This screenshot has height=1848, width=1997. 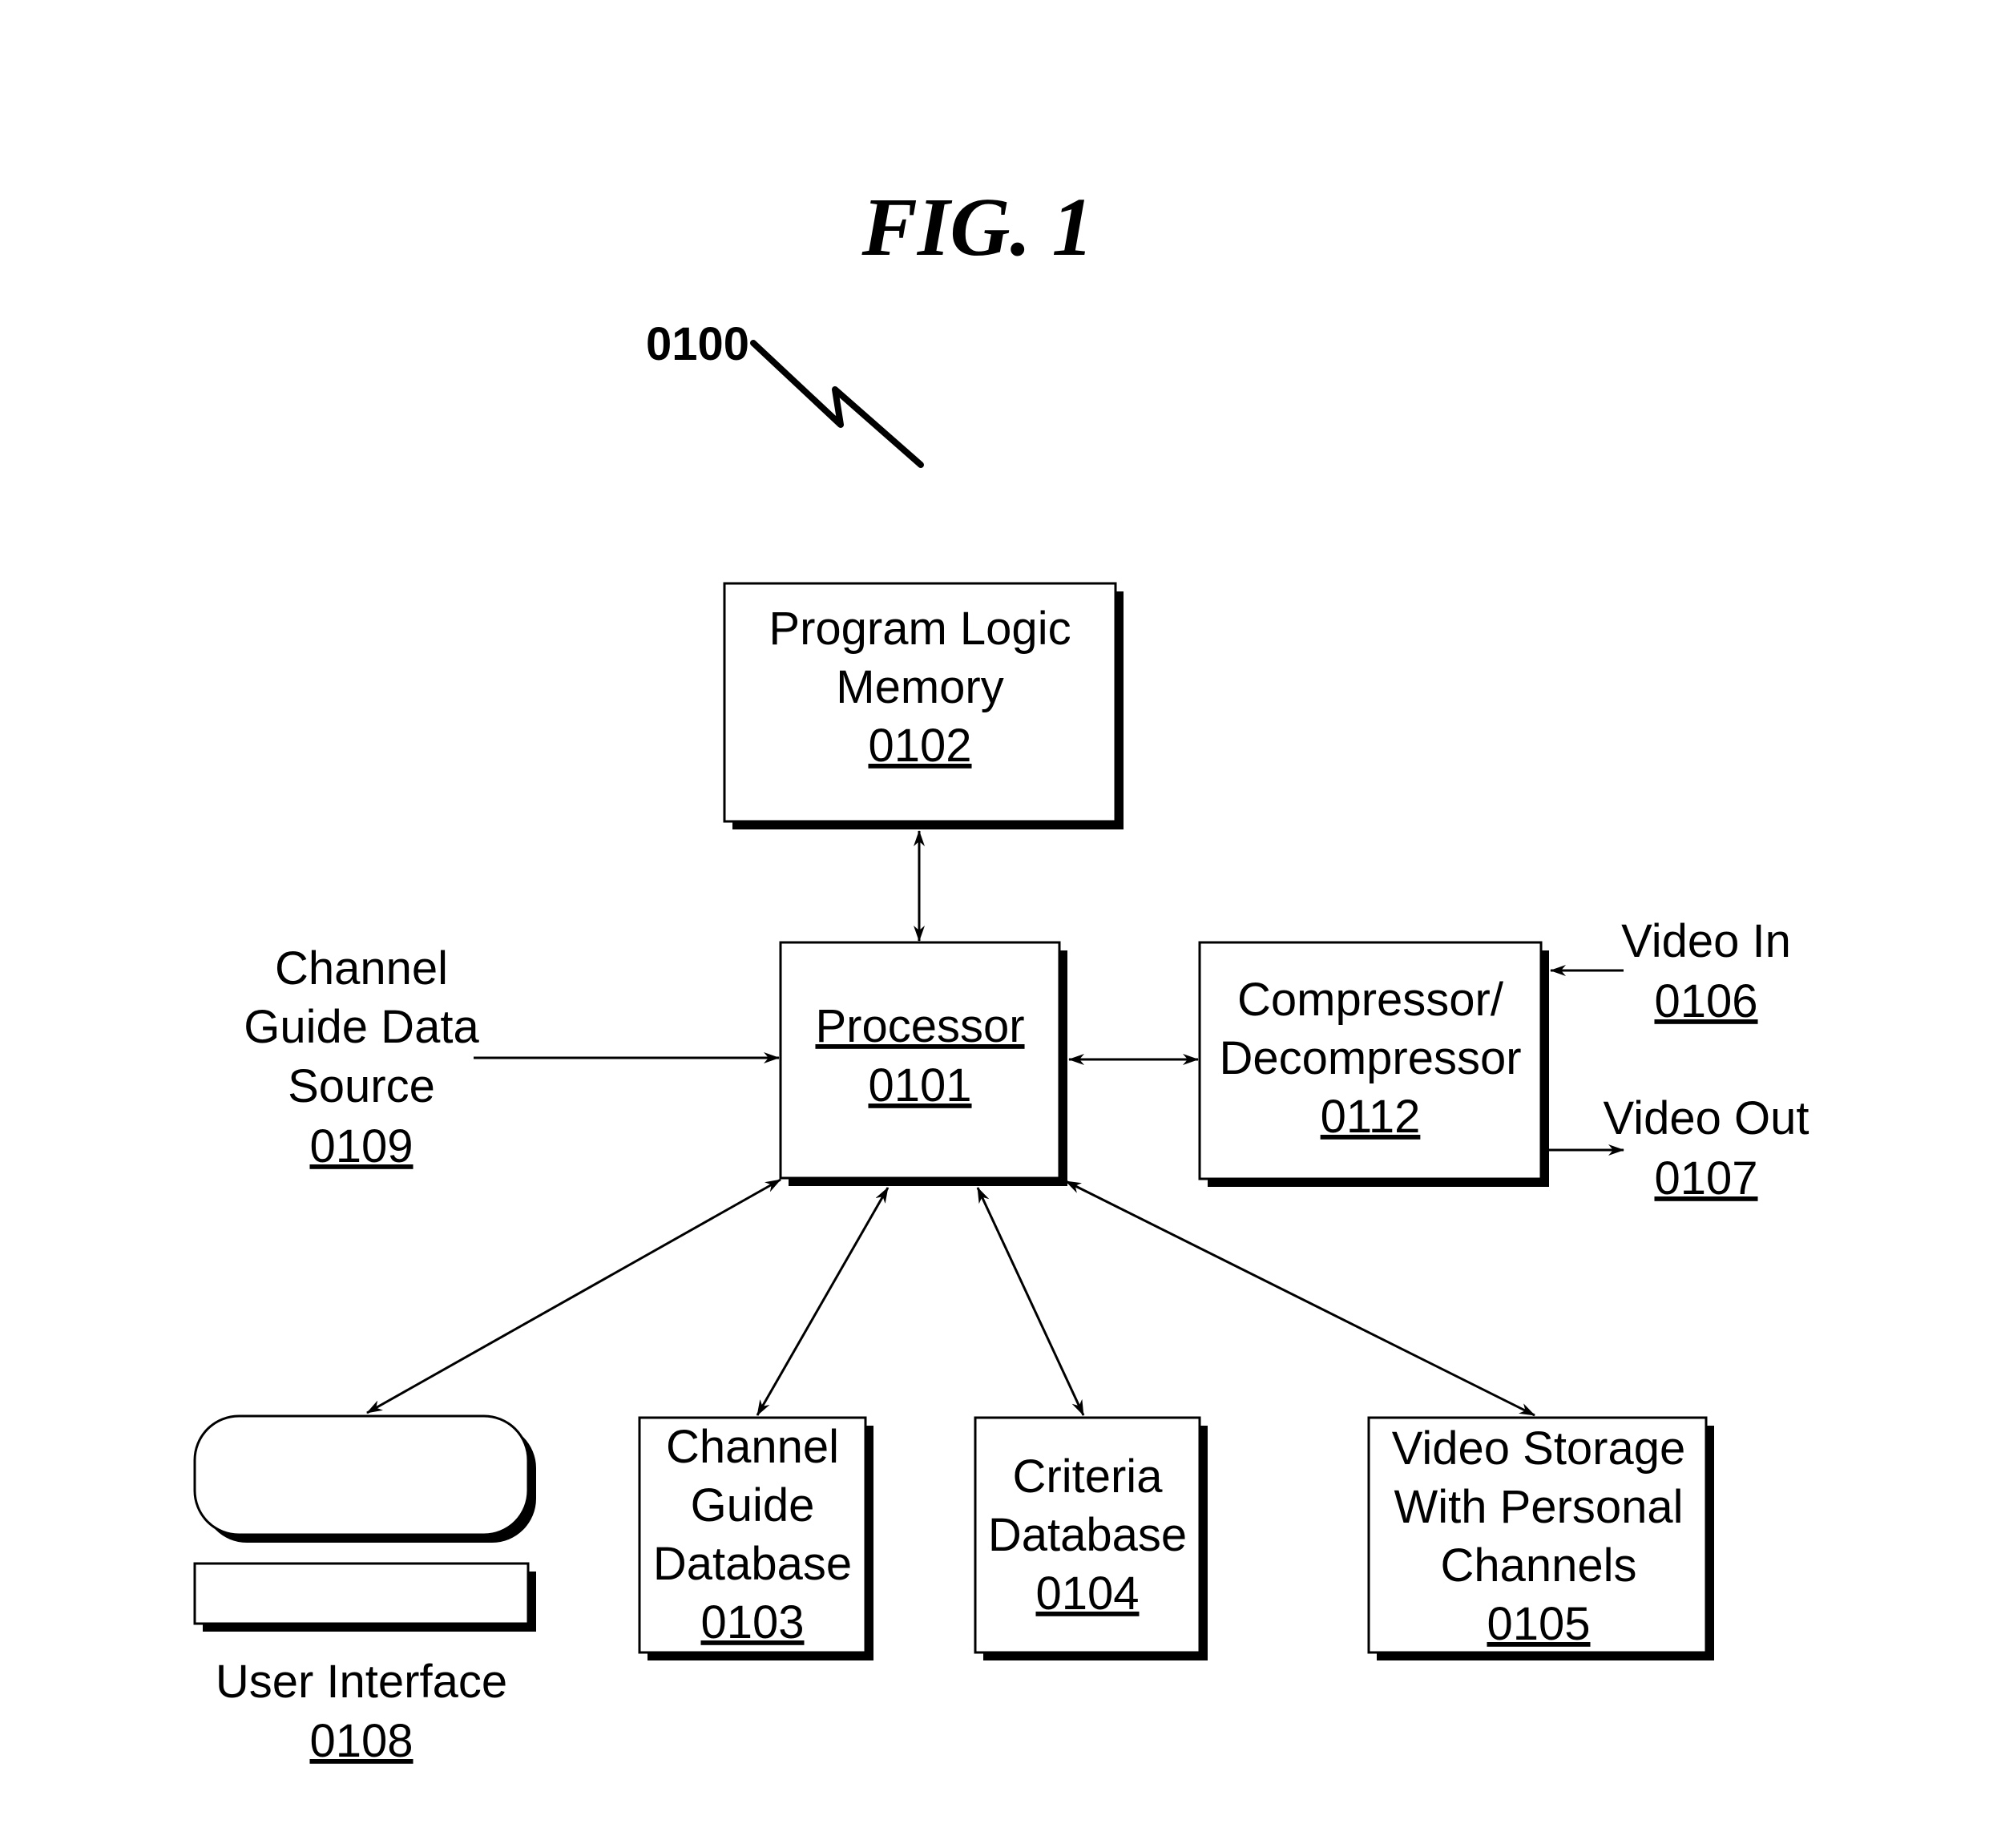 I want to click on processor-label: Processor, so click(x=919, y=1026).